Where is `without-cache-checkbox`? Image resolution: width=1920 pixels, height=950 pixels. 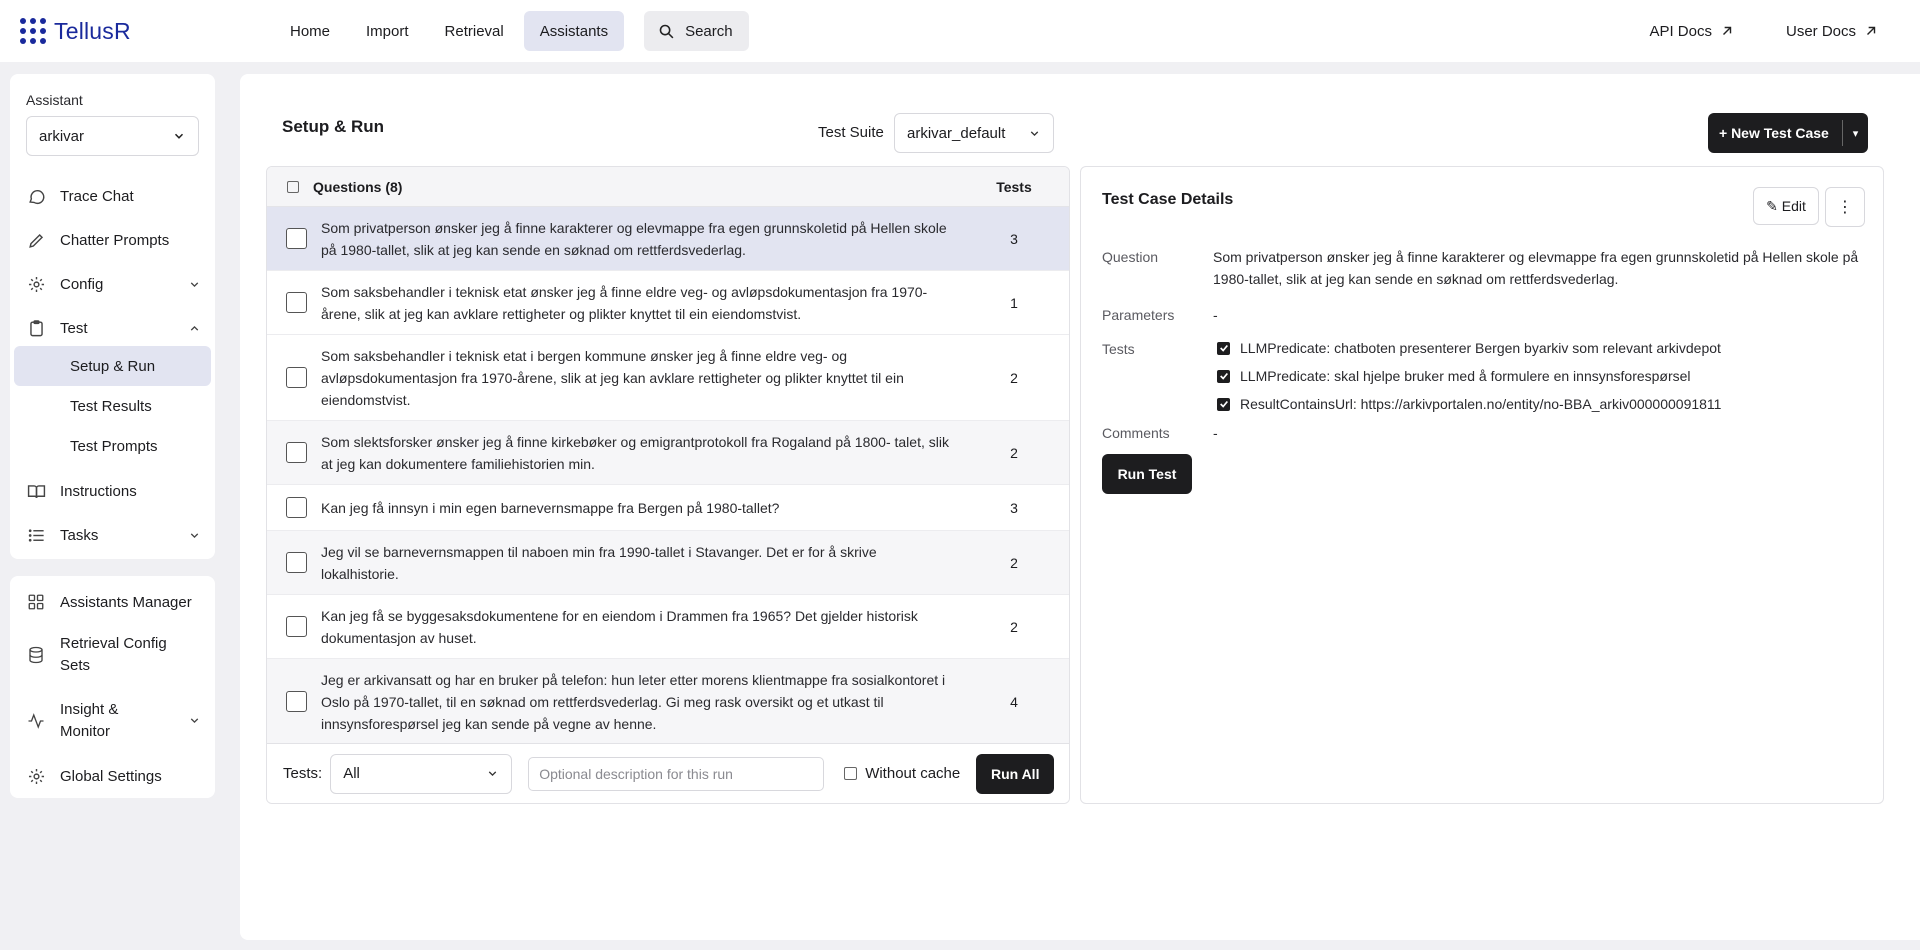
without-cache-checkbox is located at coordinates (851, 773).